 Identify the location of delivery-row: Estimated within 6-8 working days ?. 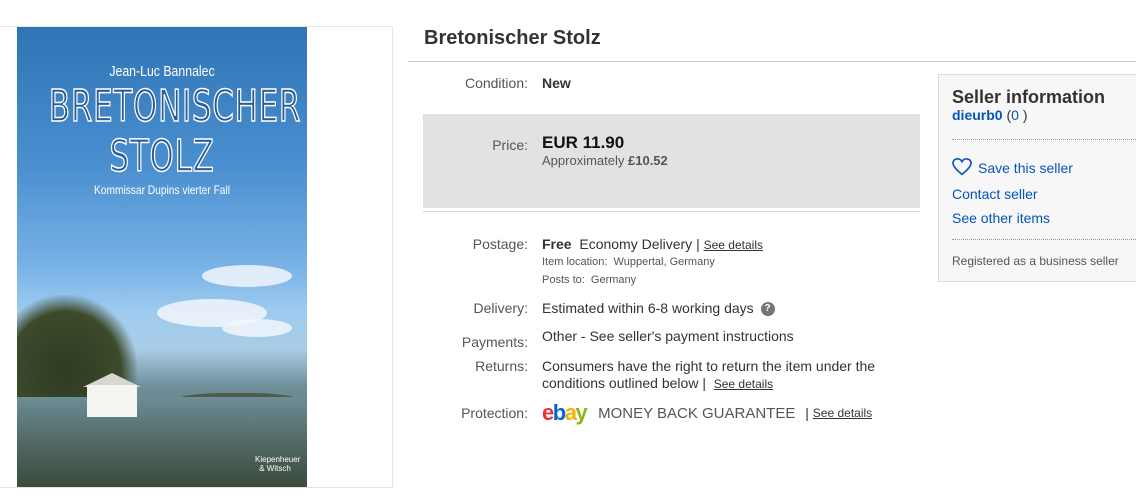
(658, 308).